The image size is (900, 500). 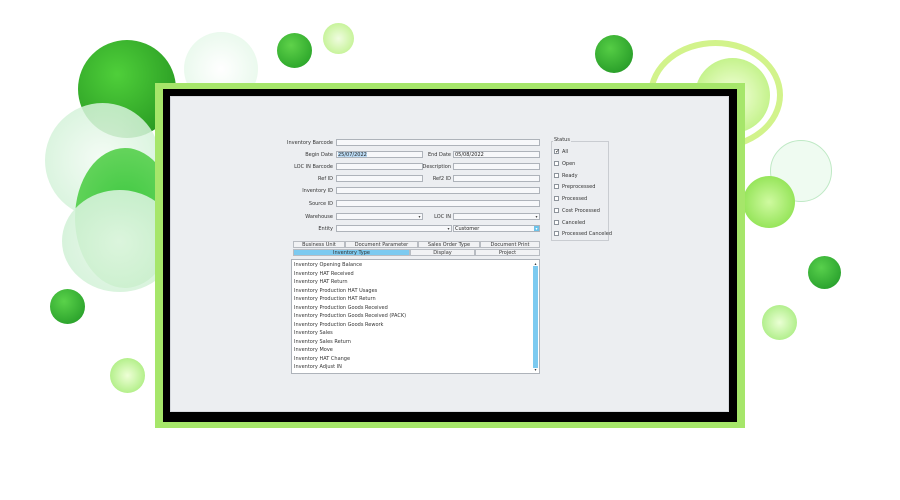 What do you see at coordinates (325, 179) in the screenshot?
I see `ref-id-label: Ref ID` at bounding box center [325, 179].